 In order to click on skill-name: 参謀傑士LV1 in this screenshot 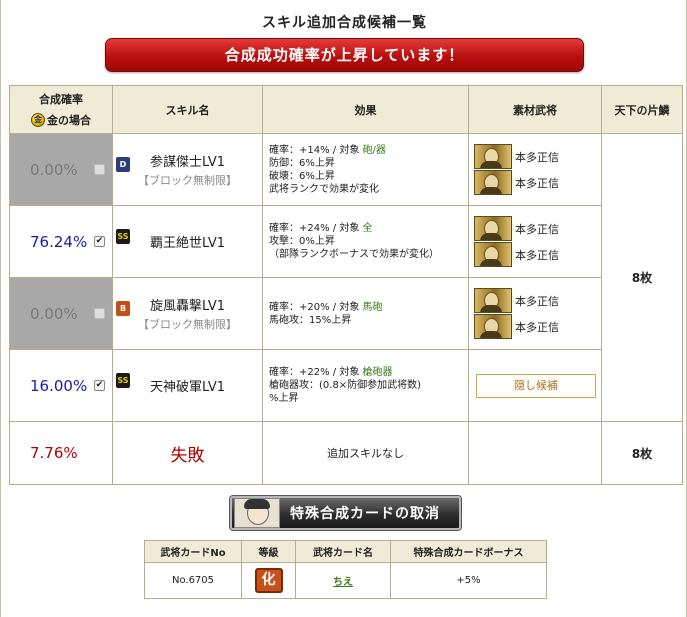, I will do `click(187, 162)`.